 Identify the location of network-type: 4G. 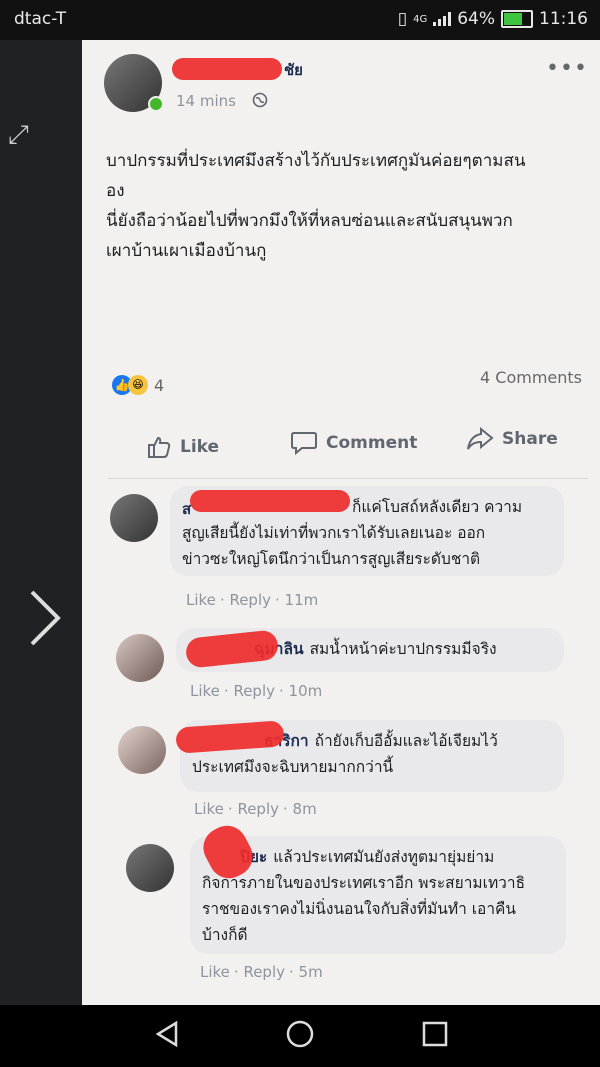
(420, 19).